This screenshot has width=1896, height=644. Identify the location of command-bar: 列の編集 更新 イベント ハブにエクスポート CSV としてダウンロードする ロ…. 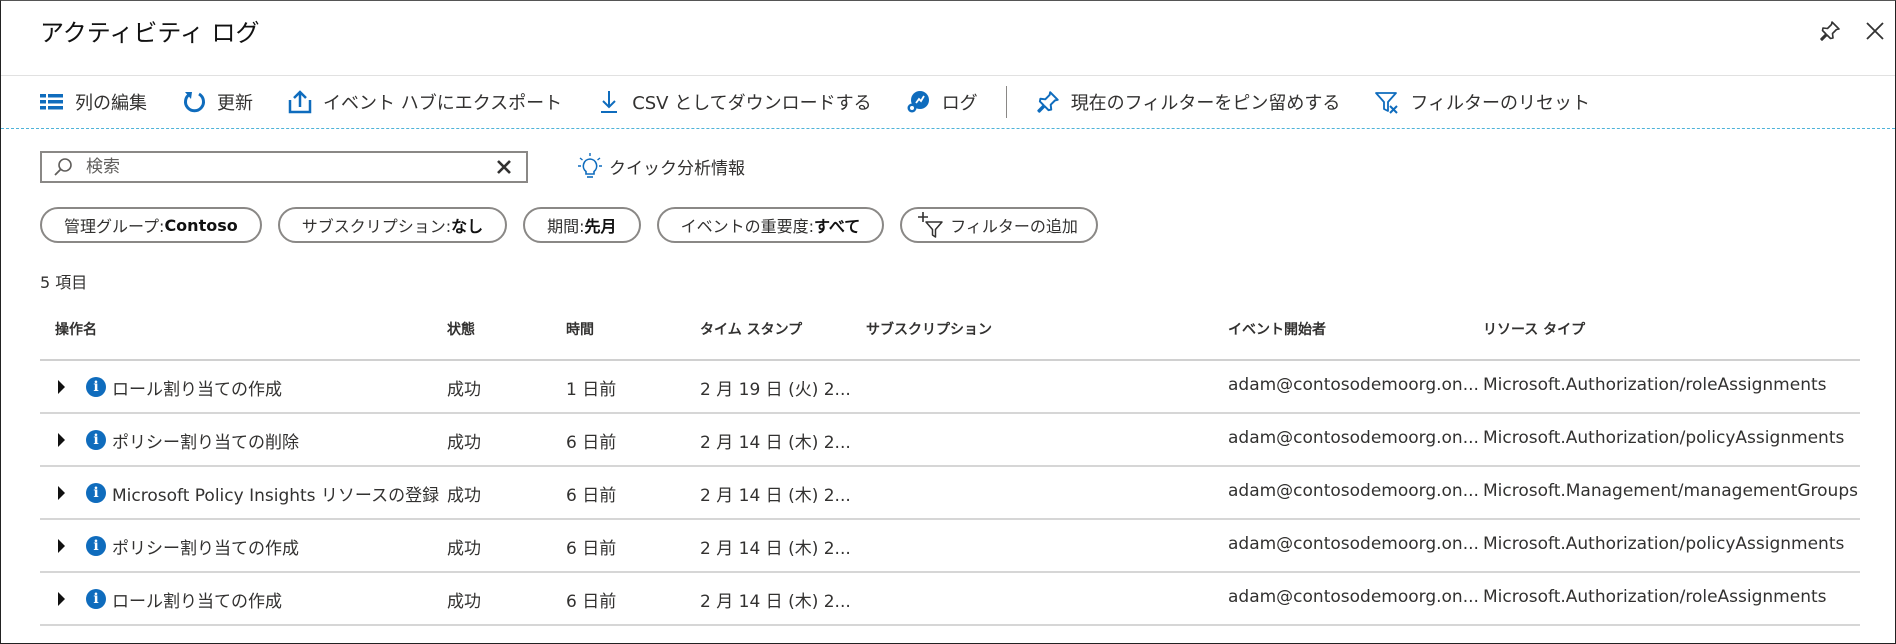
(948, 102).